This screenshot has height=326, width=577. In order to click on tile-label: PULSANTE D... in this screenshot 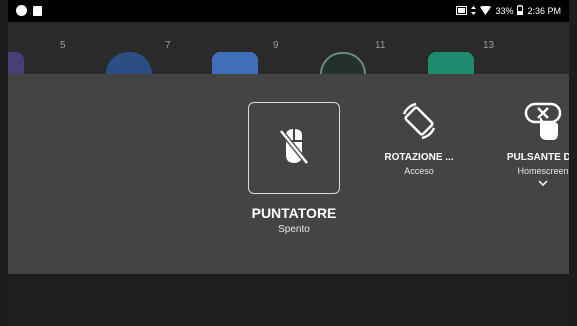, I will do `click(537, 157)`.